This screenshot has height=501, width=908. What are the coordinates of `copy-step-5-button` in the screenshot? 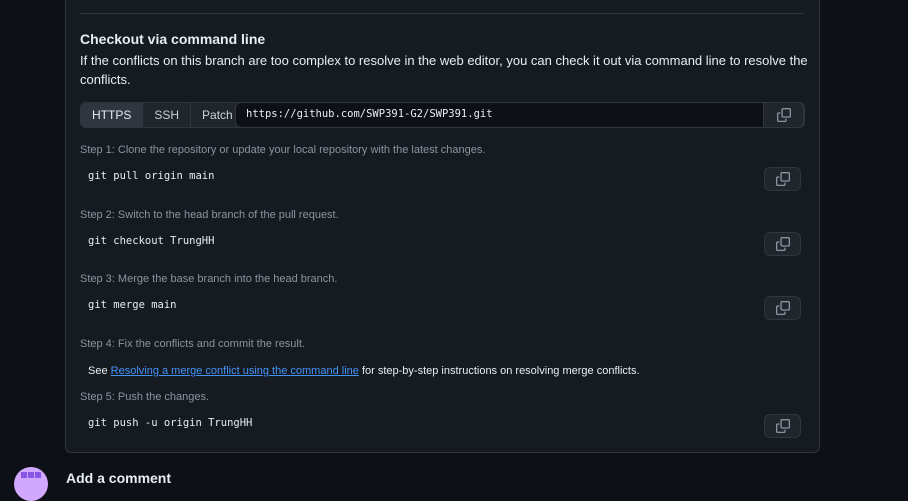 It's located at (782, 426).